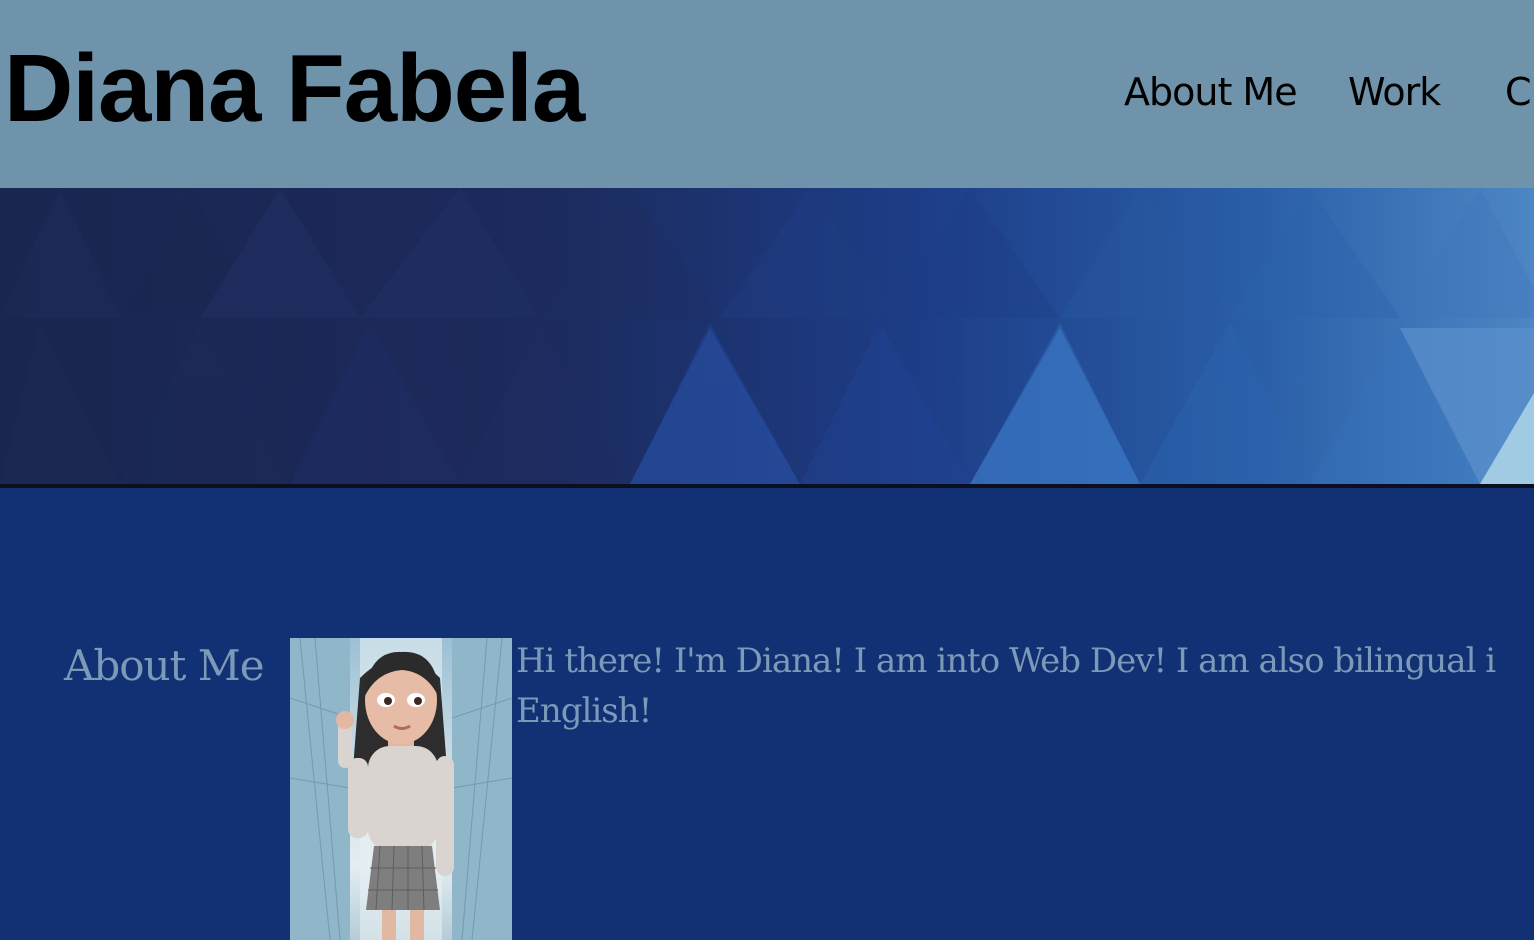 The height and width of the screenshot is (940, 1534). What do you see at coordinates (294, 88) in the screenshot?
I see `site-title: Diana Fabela` at bounding box center [294, 88].